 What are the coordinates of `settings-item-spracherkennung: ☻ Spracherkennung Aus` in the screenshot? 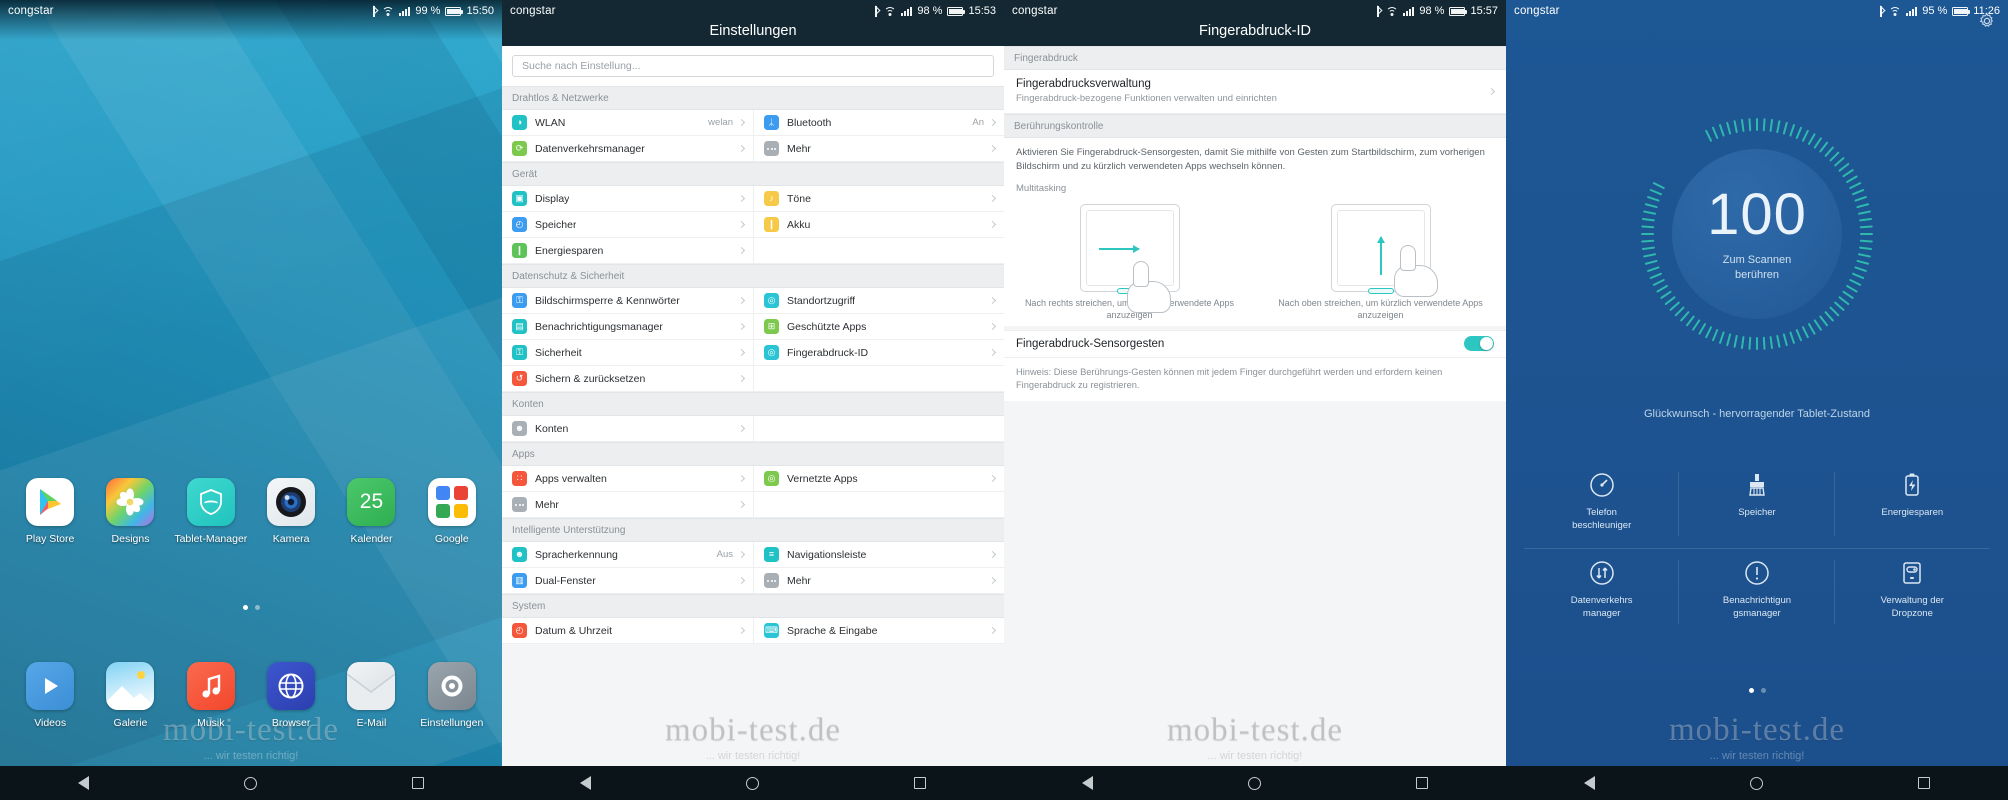 It's located at (627, 555).